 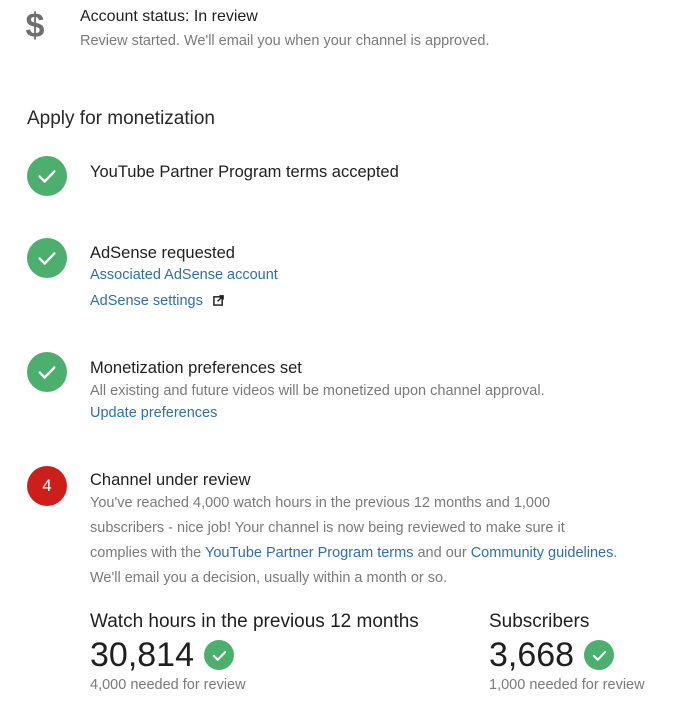 I want to click on text-segment: complies with the, so click(x=147, y=553).